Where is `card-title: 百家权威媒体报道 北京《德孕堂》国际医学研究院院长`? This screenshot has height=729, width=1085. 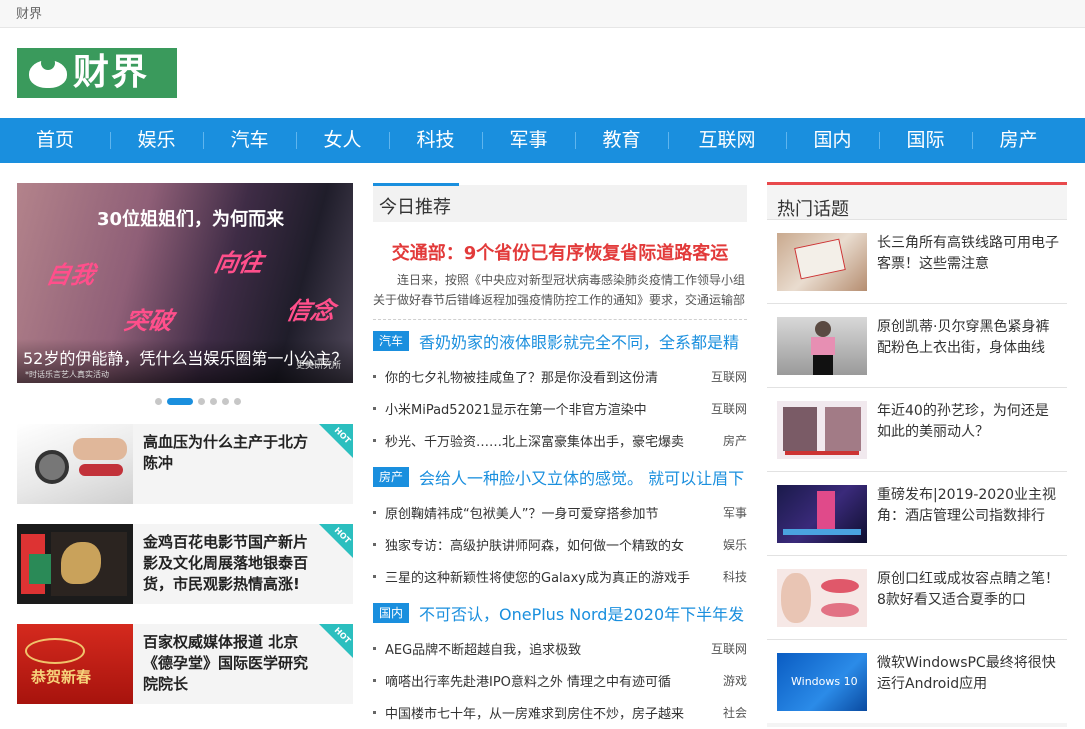 card-title: 百家权威媒体报道 北京《德孕堂》国际医学研究院院长 is located at coordinates (230, 663).